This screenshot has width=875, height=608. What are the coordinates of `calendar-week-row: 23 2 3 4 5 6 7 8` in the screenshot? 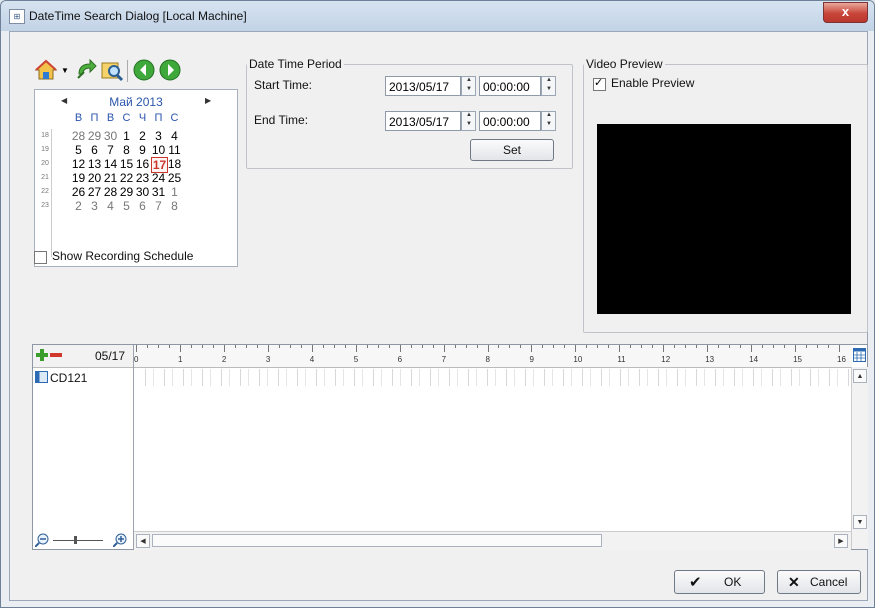 It's located at (136, 206).